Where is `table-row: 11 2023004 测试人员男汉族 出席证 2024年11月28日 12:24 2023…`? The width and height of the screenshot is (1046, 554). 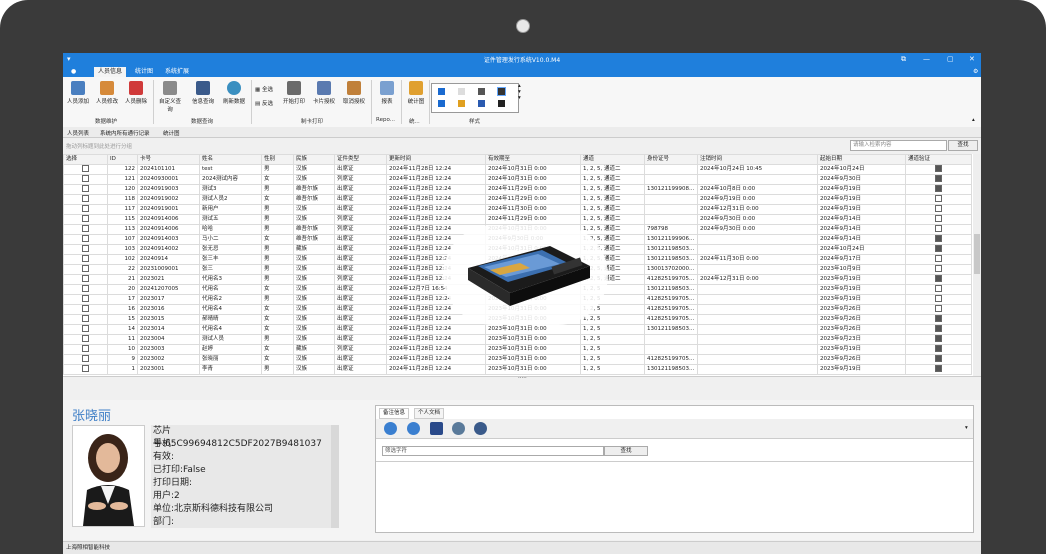 table-row: 11 2023004 测试人员男汉族 出席证 2024年11月28日 12:24 2023… is located at coordinates (517, 339).